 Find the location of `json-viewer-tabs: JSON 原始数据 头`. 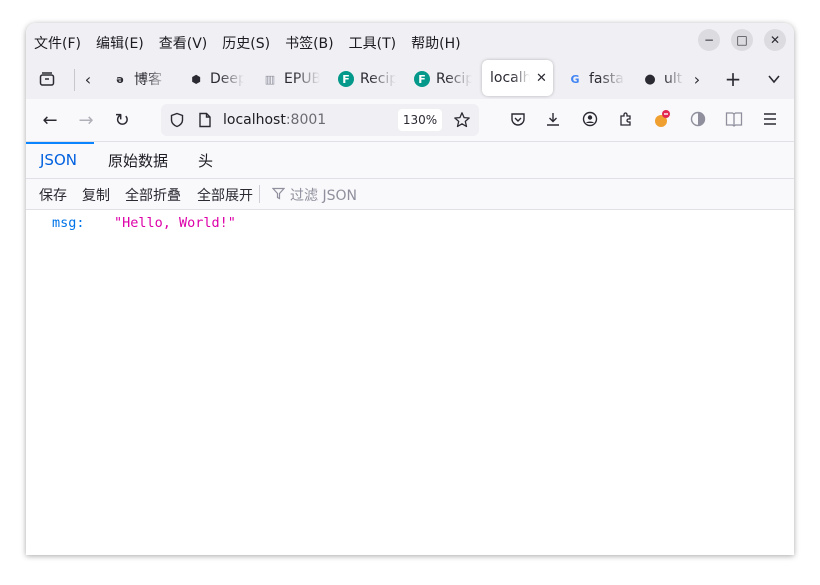

json-viewer-tabs: JSON 原始数据 头 is located at coordinates (410, 160).